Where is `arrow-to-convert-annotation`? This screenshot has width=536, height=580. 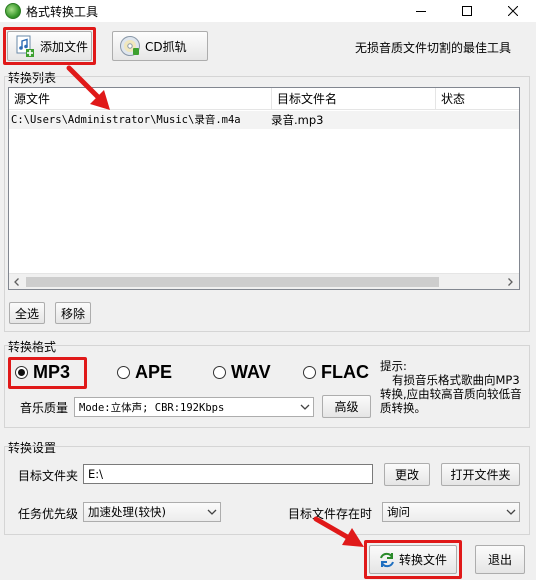 arrow-to-convert-annotation is located at coordinates (338, 531).